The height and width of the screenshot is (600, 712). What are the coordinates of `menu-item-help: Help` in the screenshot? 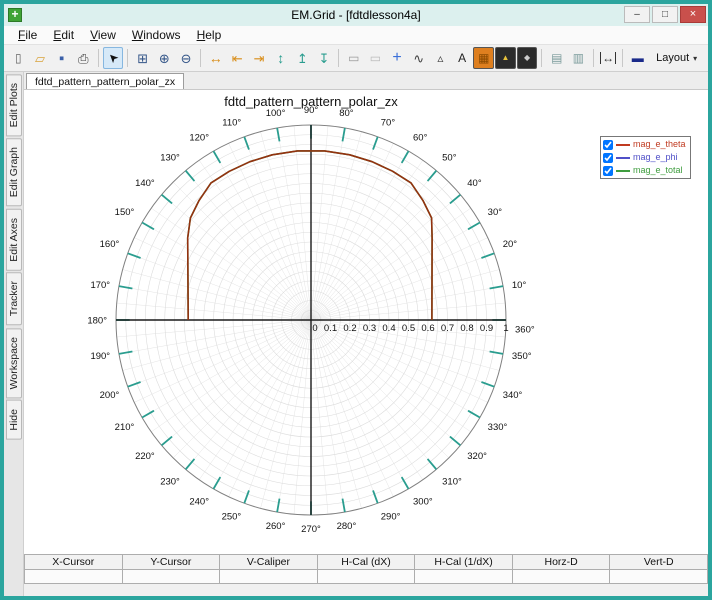 It's located at (209, 35).